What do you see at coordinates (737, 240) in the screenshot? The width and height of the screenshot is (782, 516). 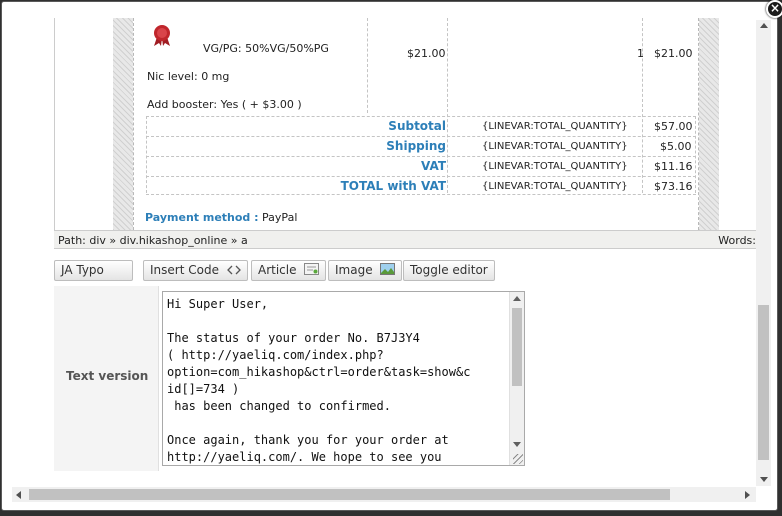 I see `word-count: Words:` at bounding box center [737, 240].